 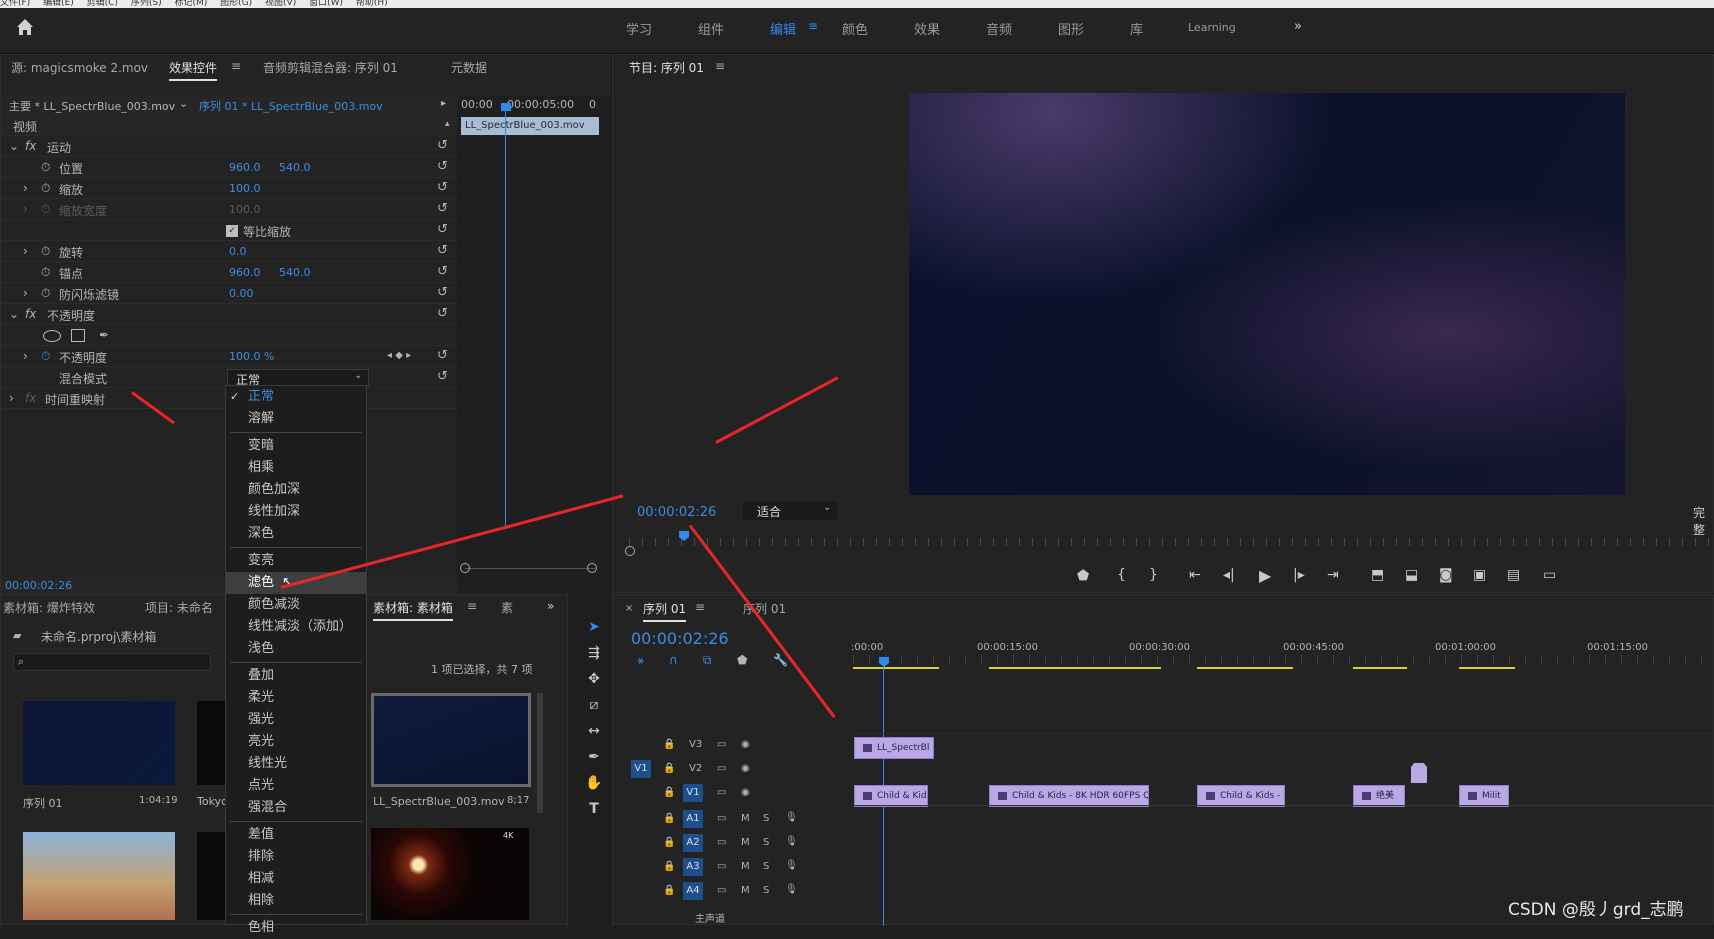 What do you see at coordinates (58, 4) in the screenshot?
I see `menu-edit: 编辑(E)` at bounding box center [58, 4].